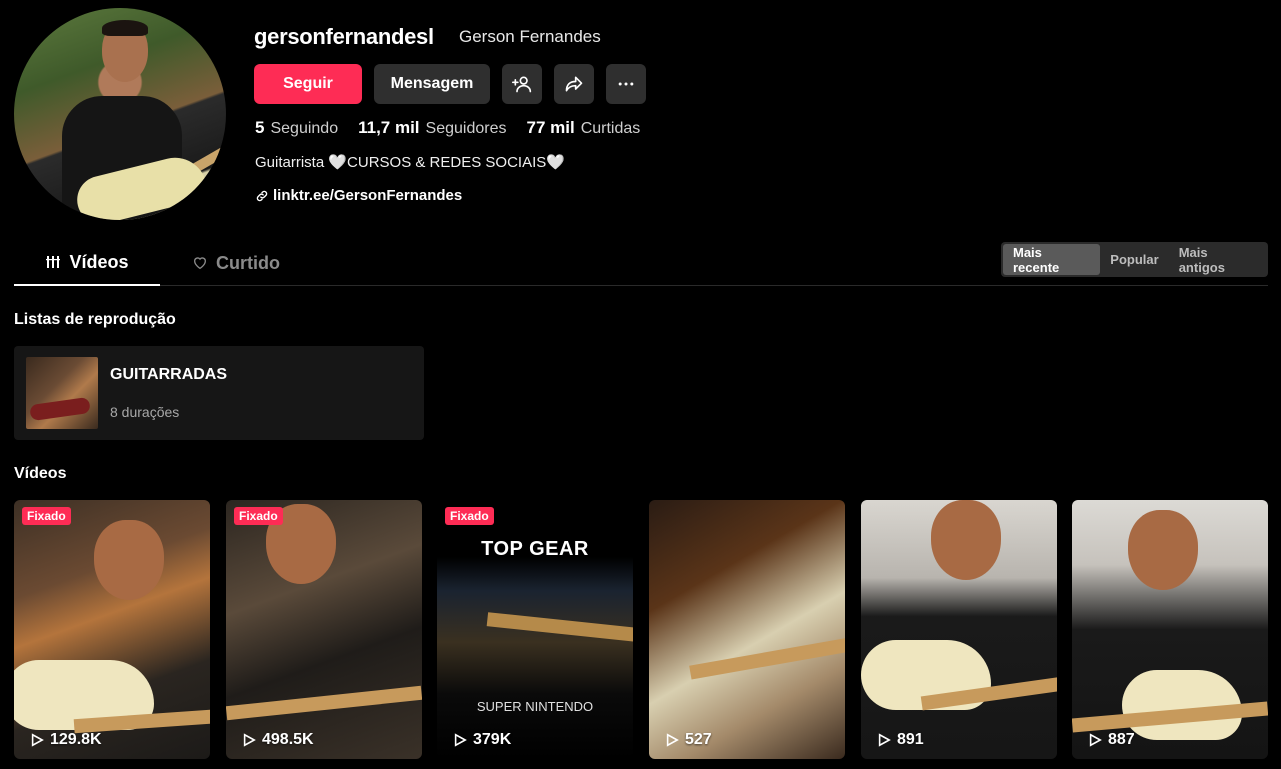  I want to click on video-views: 527, so click(688, 740).